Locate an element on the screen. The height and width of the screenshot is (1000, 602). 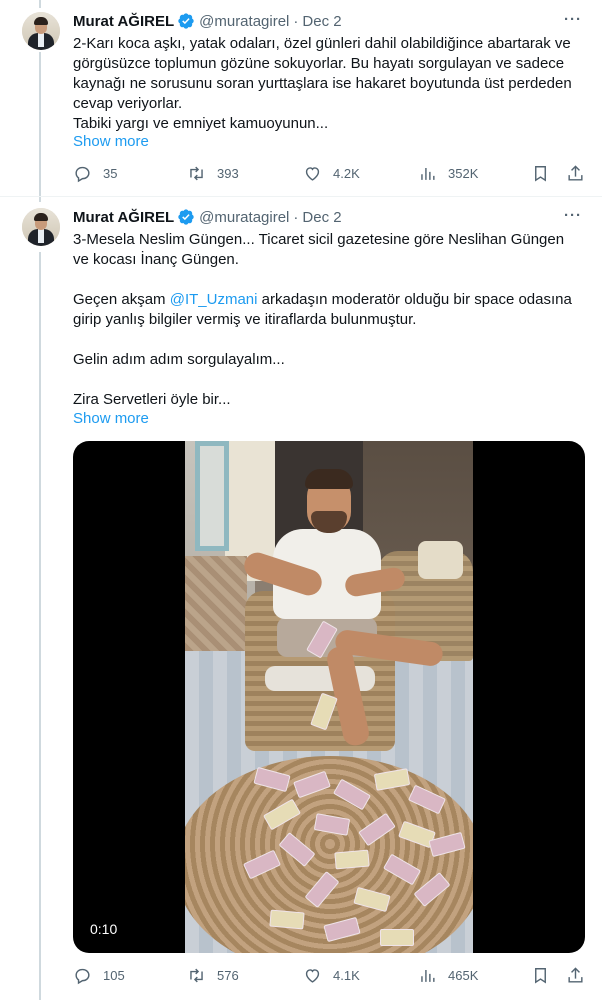
like-button: 4.2K is located at coordinates (331, 173).